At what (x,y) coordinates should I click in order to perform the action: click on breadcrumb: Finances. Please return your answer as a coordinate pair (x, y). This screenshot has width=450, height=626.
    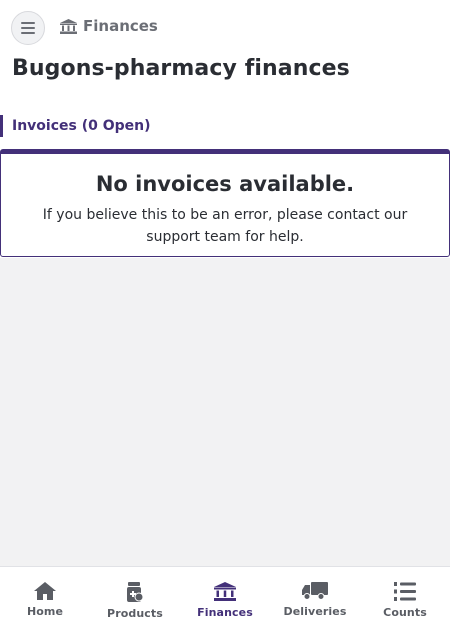
    Looking at the image, I should click on (109, 26).